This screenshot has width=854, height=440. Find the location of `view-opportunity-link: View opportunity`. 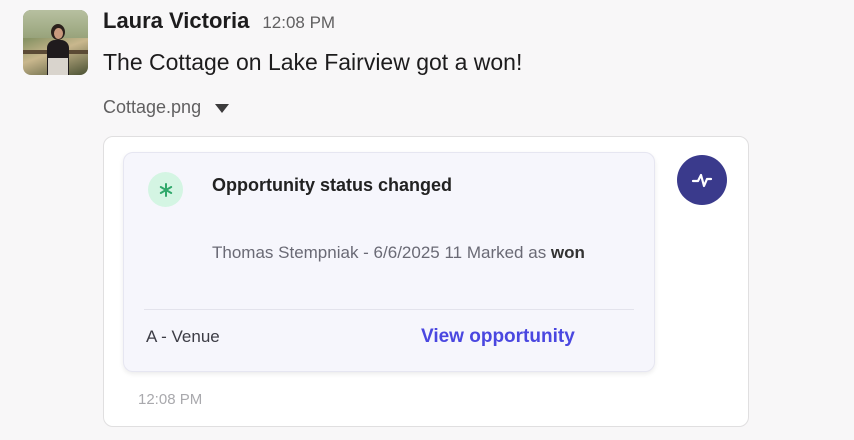

view-opportunity-link: View opportunity is located at coordinates (498, 337).